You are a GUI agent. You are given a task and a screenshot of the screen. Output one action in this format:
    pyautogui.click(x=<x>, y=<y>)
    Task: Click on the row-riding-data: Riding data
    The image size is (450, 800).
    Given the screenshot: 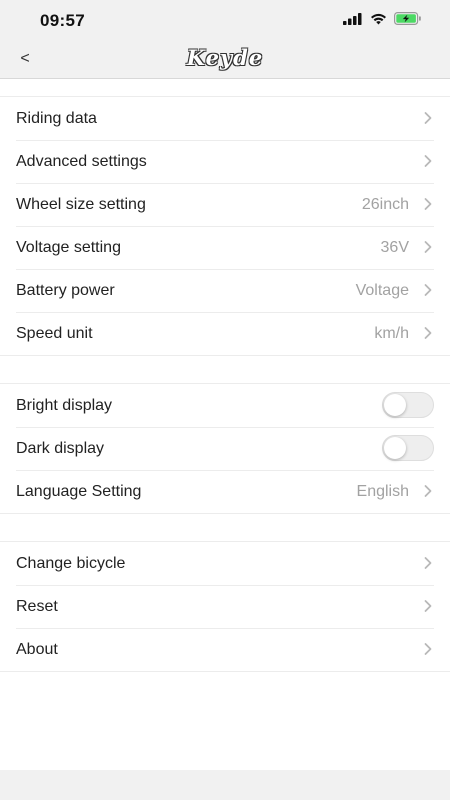 What is the action you would take?
    pyautogui.click(x=225, y=118)
    